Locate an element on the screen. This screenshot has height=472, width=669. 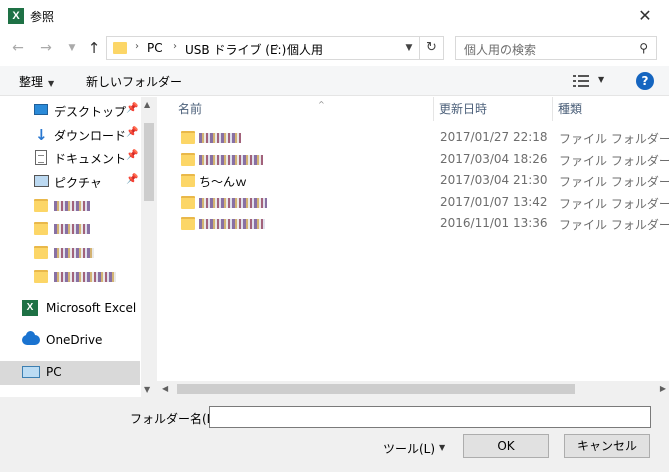
document-icon is located at coordinates (41, 157).